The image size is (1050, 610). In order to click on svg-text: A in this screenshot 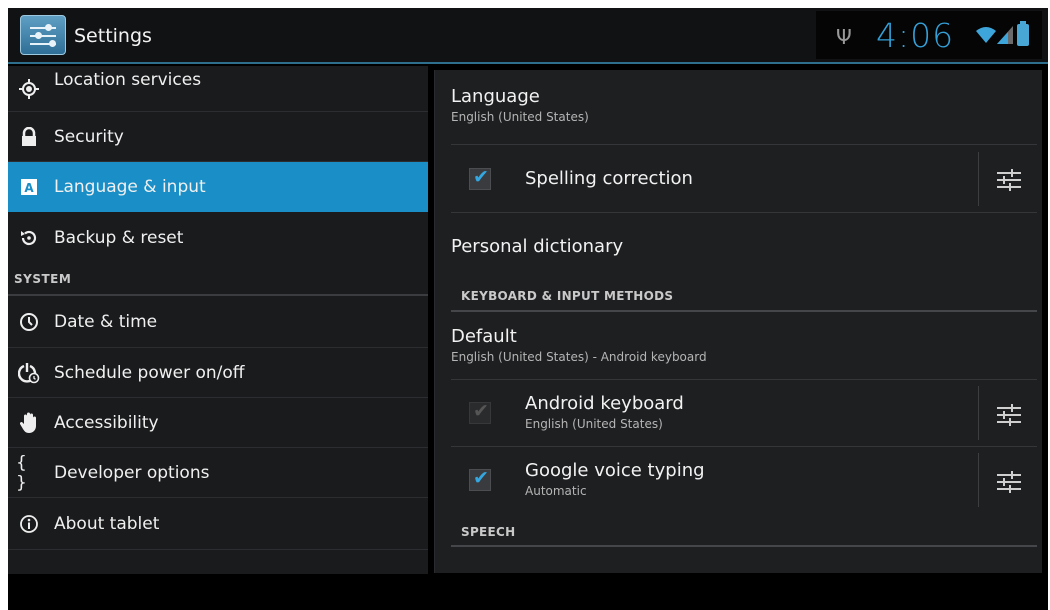, I will do `click(29, 188)`.